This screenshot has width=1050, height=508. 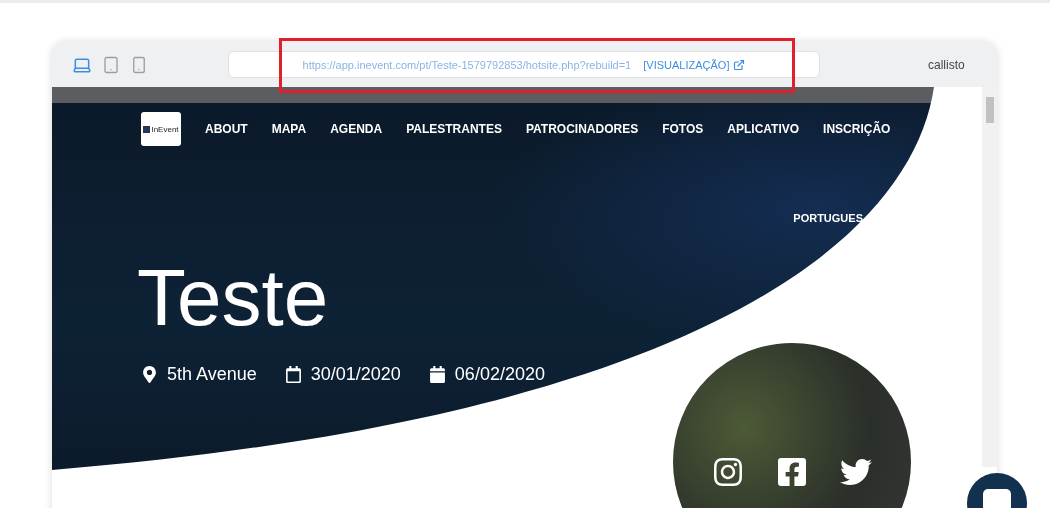 What do you see at coordinates (147, 129) in the screenshot?
I see `logo-mark-icon` at bounding box center [147, 129].